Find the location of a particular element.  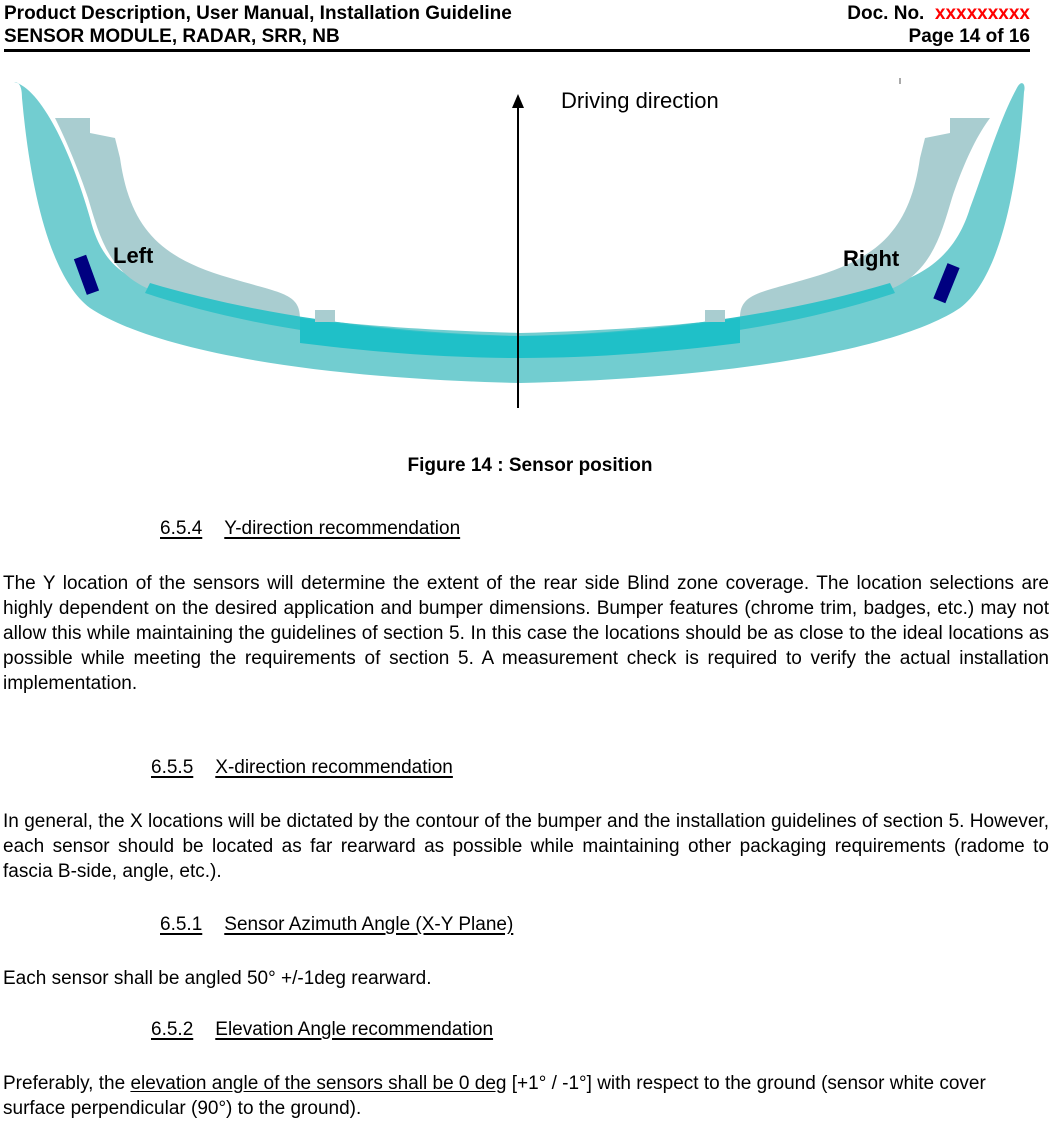

section-number: 6.5.2 is located at coordinates (172, 1029).